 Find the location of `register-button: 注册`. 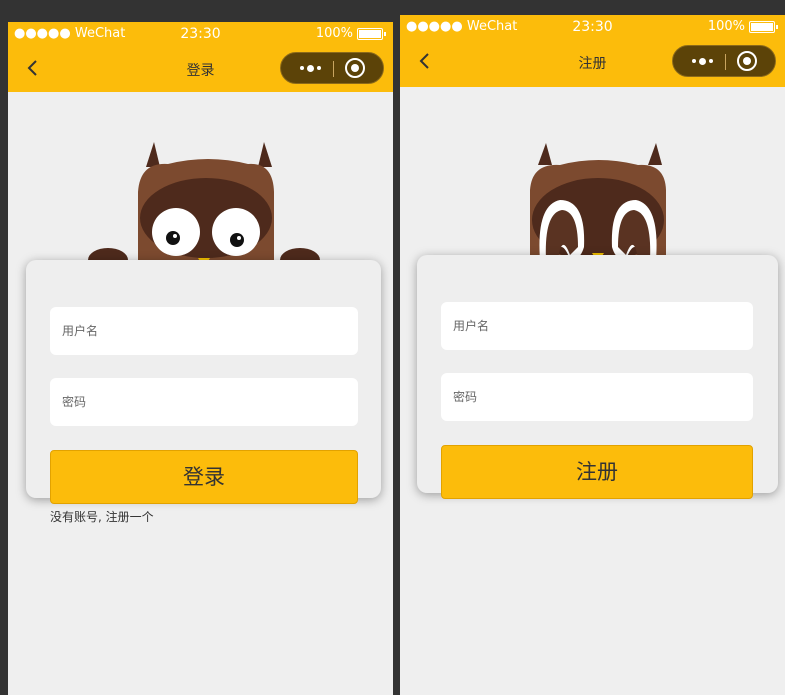

register-button: 注册 is located at coordinates (597, 472).